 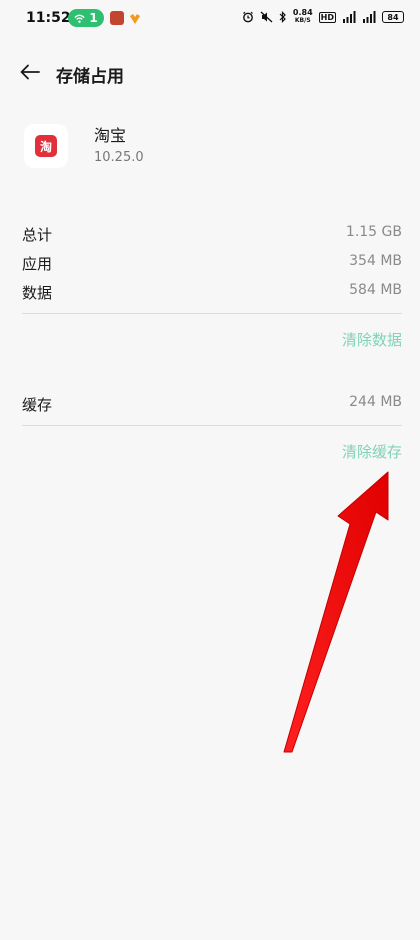 I want to click on status-time: 11:52, so click(x=48, y=18).